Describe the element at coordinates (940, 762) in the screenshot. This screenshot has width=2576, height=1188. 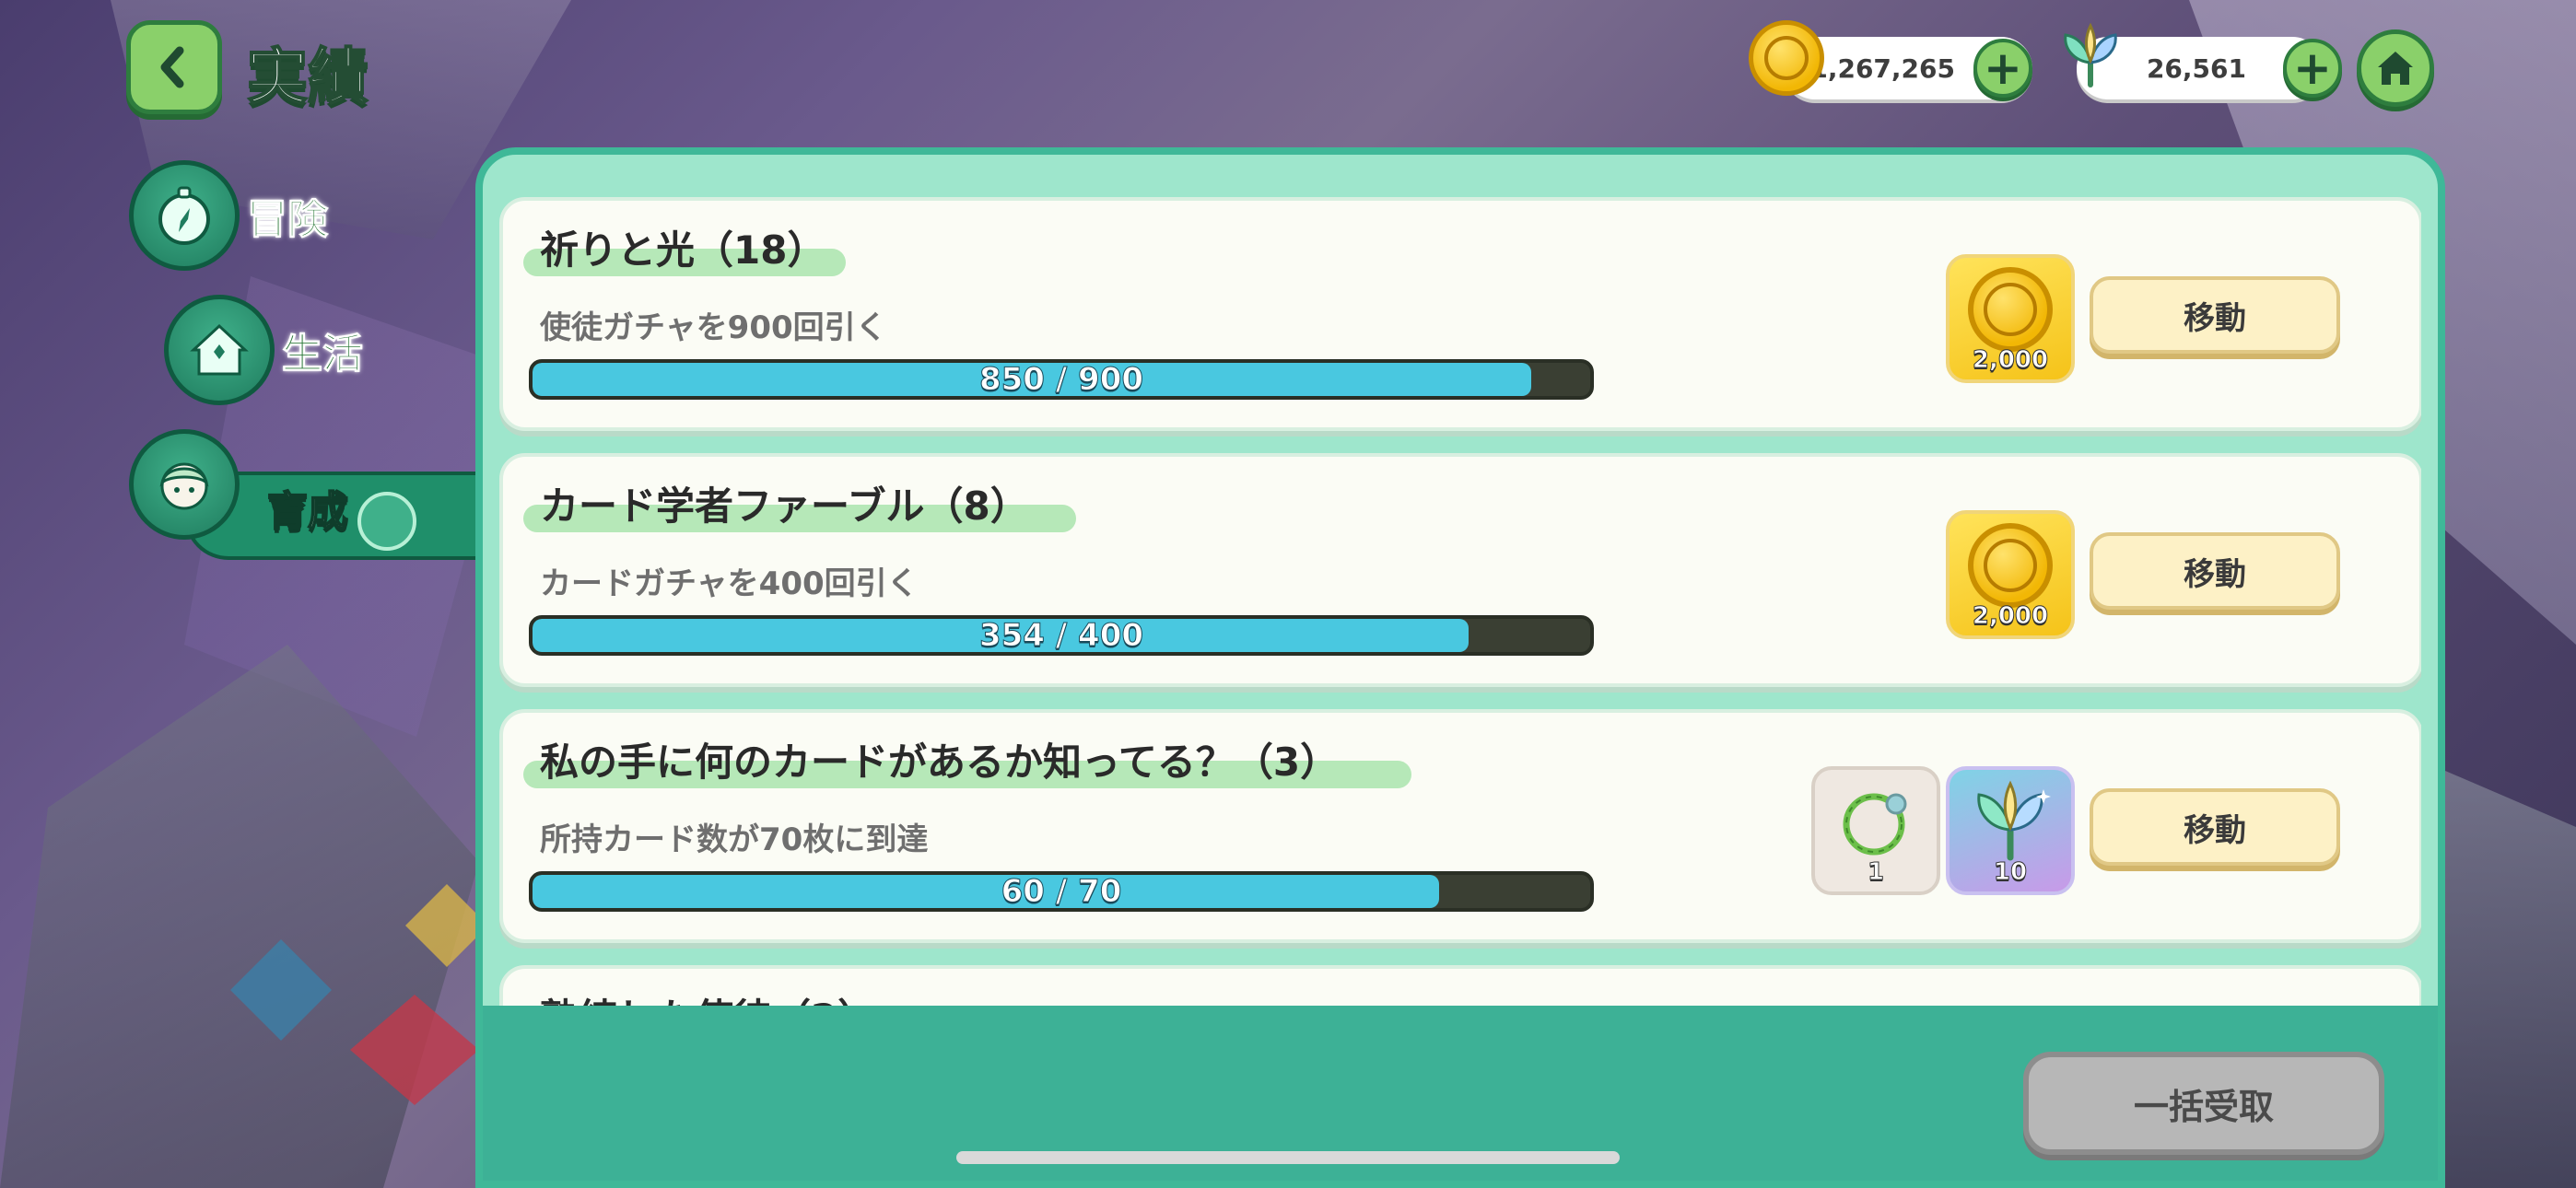
I see `achievement-title: 私の手に何のカードがあるか知ってる？（3）` at that location.